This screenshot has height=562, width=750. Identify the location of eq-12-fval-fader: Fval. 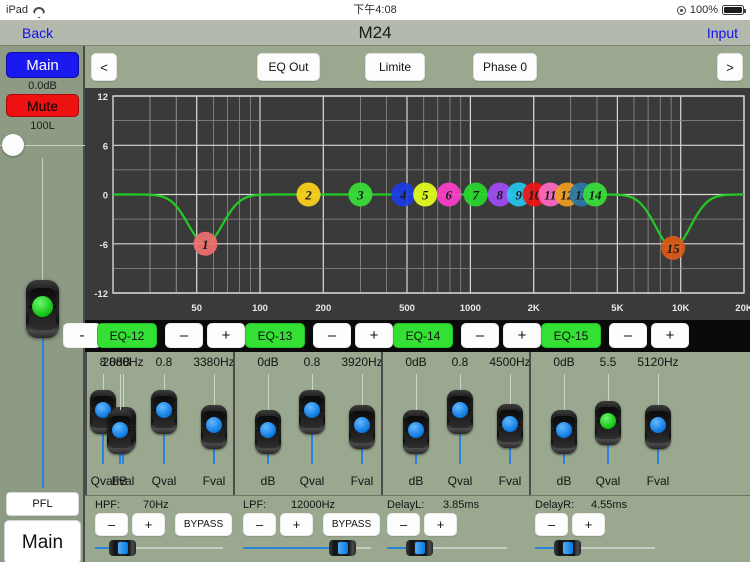
(214, 434).